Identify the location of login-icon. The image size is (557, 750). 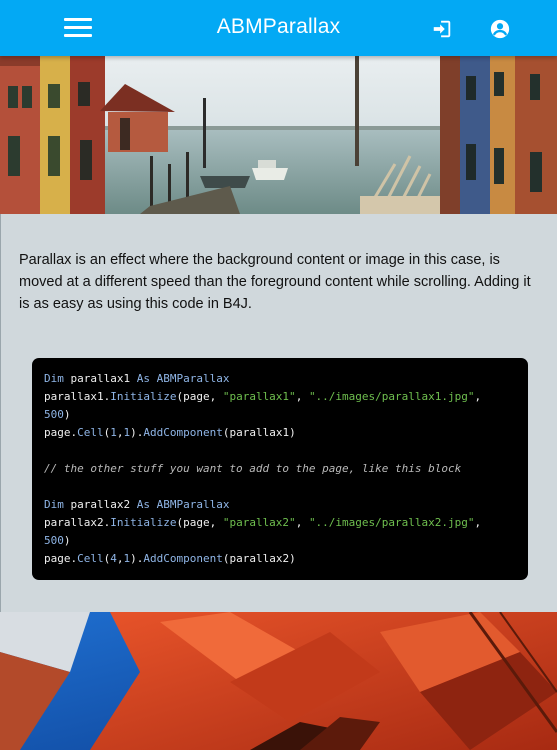
(442, 29).